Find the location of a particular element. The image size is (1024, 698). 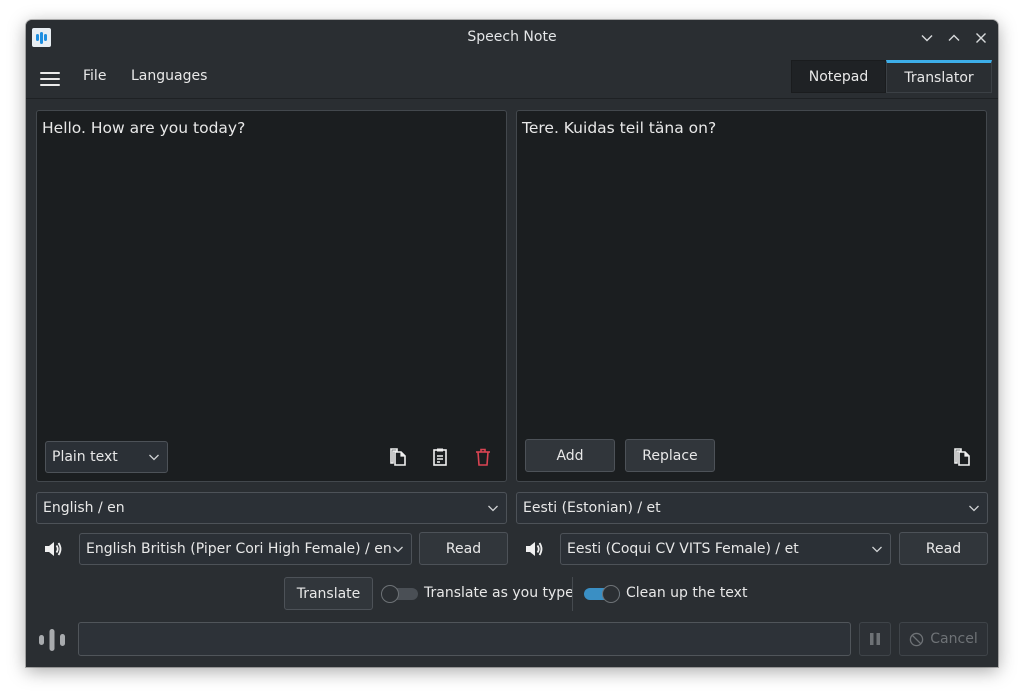

pause-button is located at coordinates (875, 639).